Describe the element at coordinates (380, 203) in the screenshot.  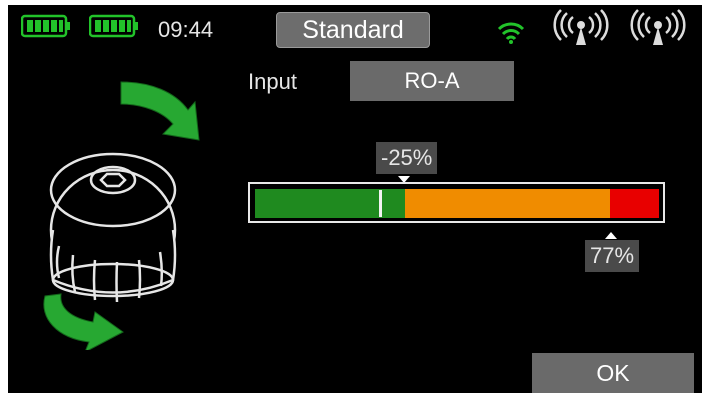
I see `bar-position-cursor` at that location.